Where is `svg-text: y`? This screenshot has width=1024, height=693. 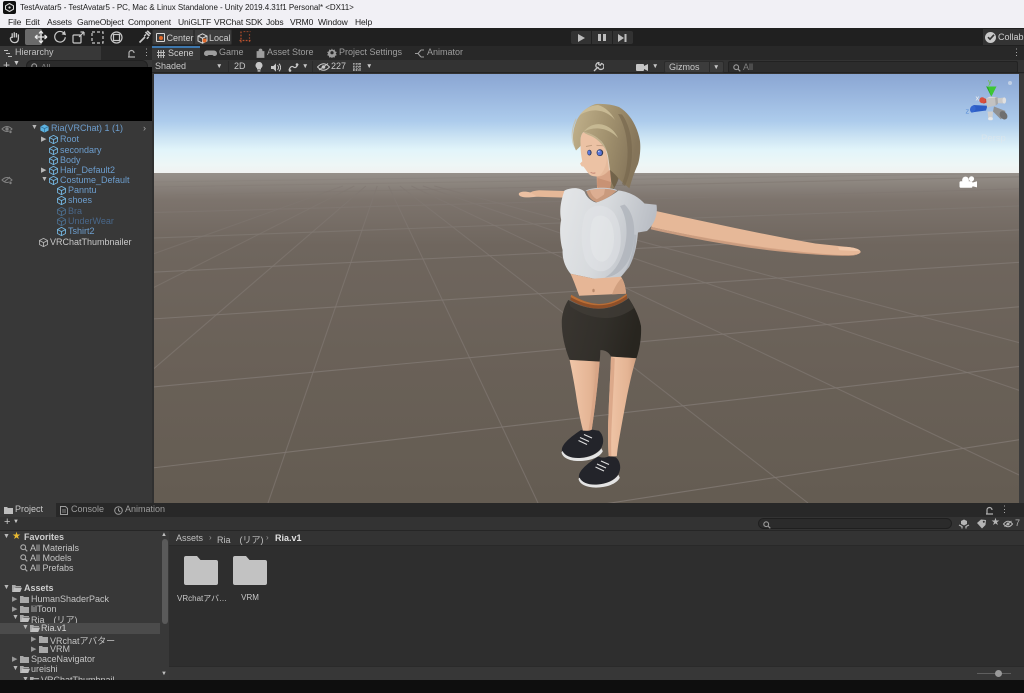
svg-text: y is located at coordinates (990, 81).